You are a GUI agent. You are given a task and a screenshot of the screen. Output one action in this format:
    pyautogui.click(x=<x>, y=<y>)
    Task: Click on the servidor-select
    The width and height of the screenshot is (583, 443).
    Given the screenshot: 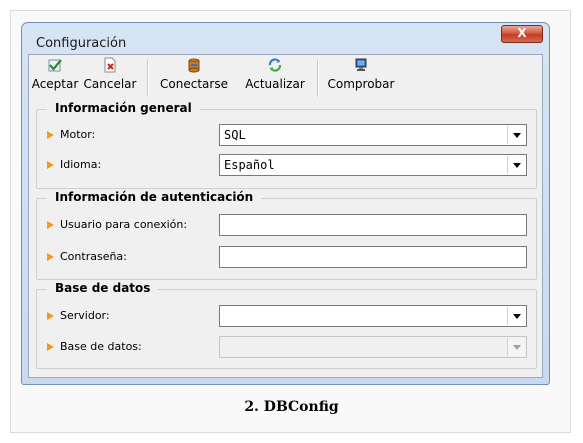 What is the action you would take?
    pyautogui.click(x=373, y=316)
    